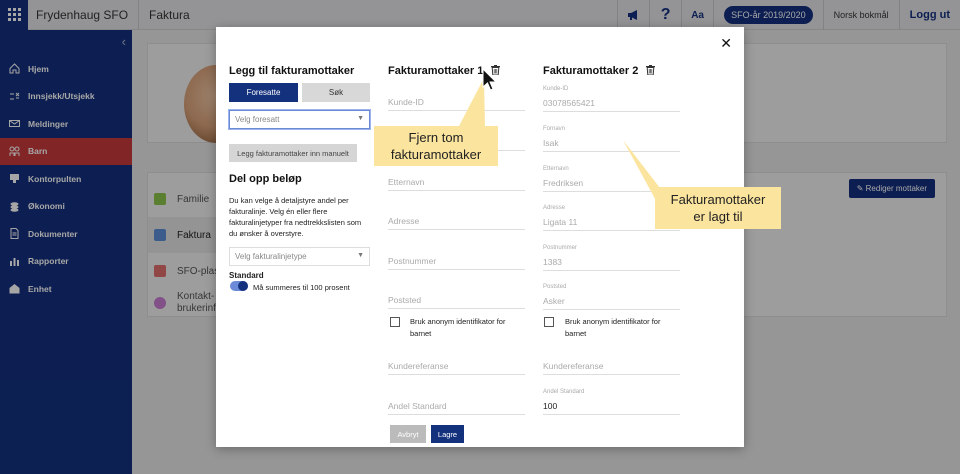 This screenshot has width=960, height=474. What do you see at coordinates (293, 153) in the screenshot?
I see `add-manually-button: Legg fakturamottaker inn manuelt` at bounding box center [293, 153].